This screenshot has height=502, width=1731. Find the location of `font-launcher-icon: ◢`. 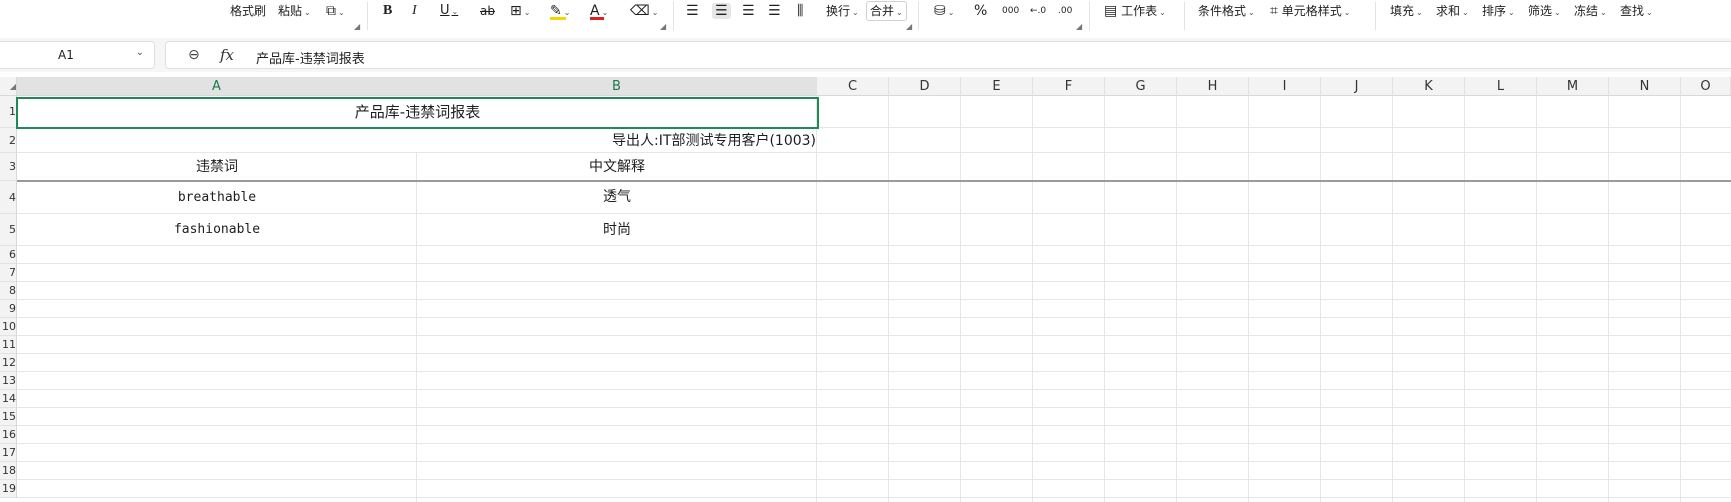

font-launcher-icon: ◢ is located at coordinates (663, 26).